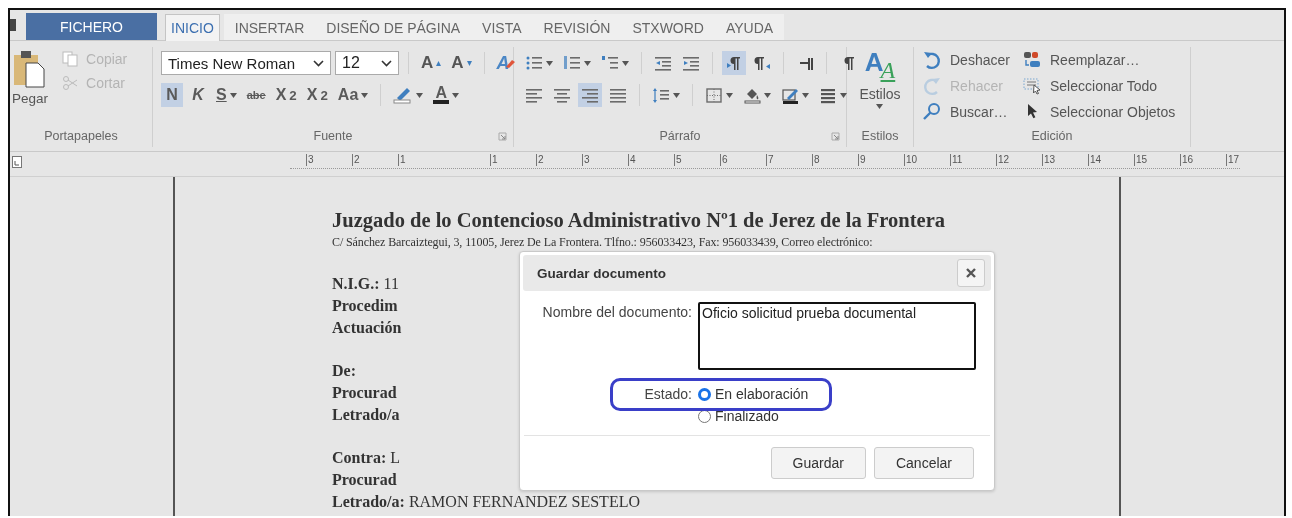 This screenshot has width=1292, height=518. I want to click on close-button, so click(971, 273).